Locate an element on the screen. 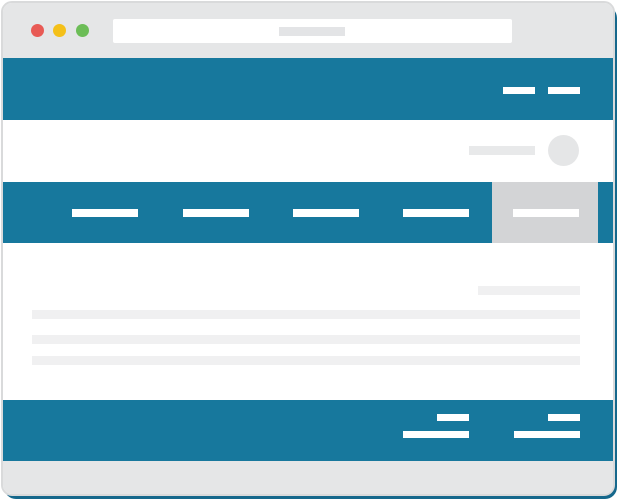 The image size is (617, 499). site-header is located at coordinates (308, 151).